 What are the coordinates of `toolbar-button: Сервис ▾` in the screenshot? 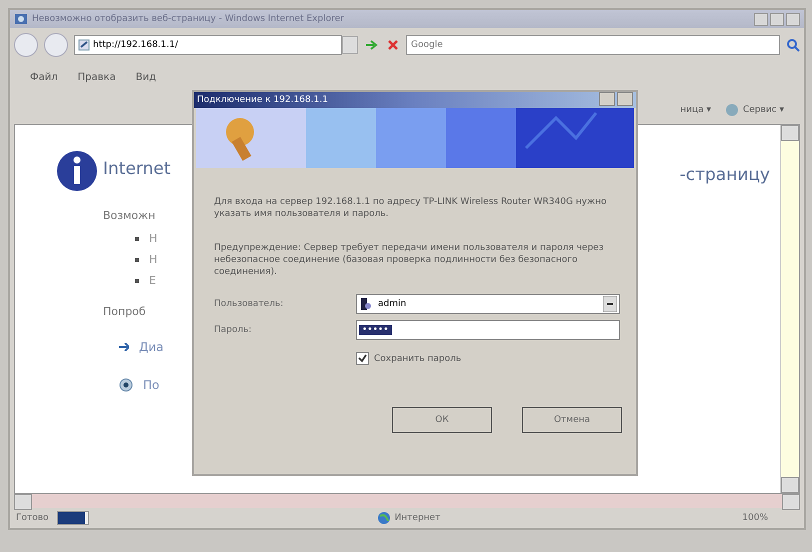 It's located at (754, 110).